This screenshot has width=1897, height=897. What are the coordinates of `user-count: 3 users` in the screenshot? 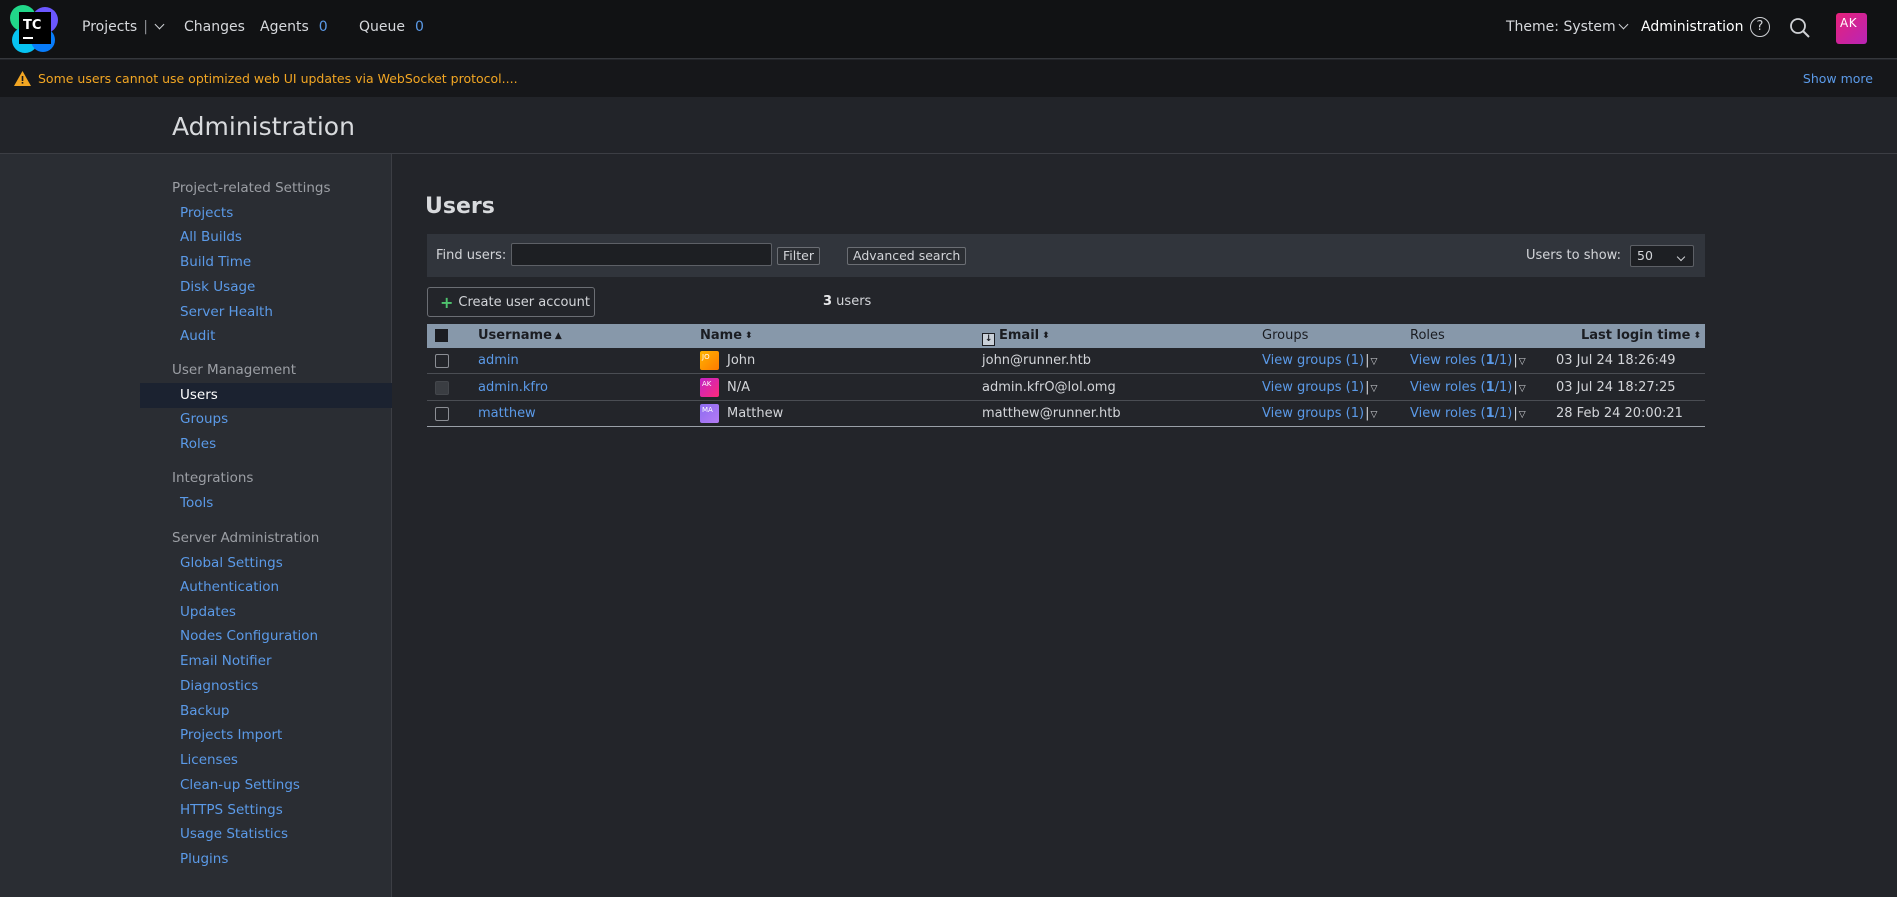 It's located at (847, 301).